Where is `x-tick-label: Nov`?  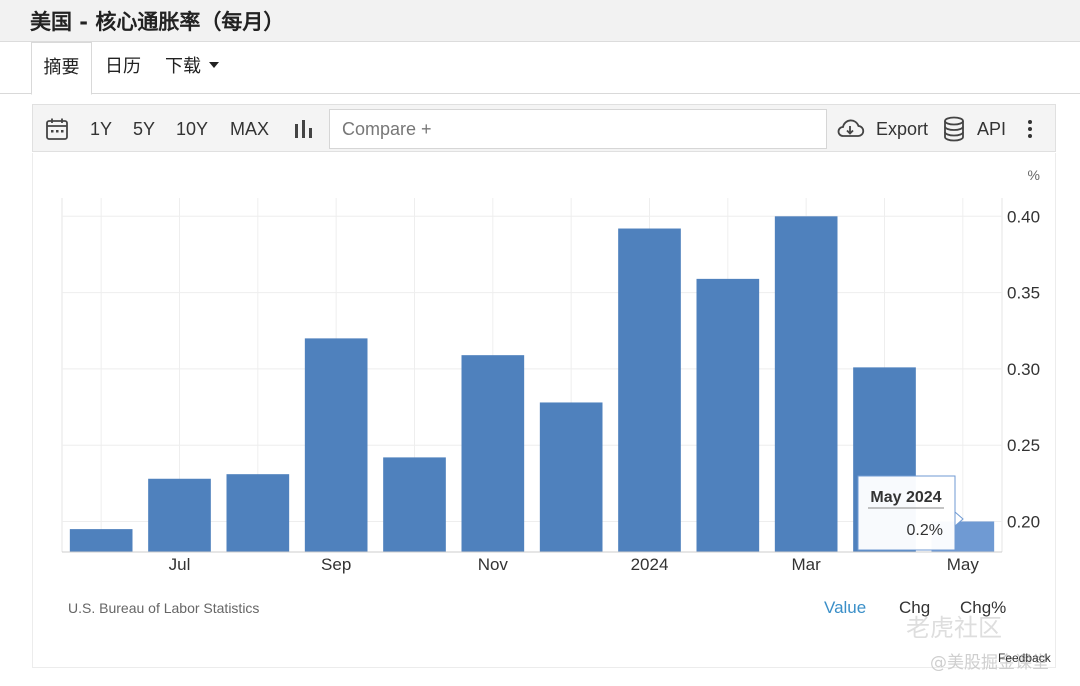
x-tick-label: Nov is located at coordinates (493, 564).